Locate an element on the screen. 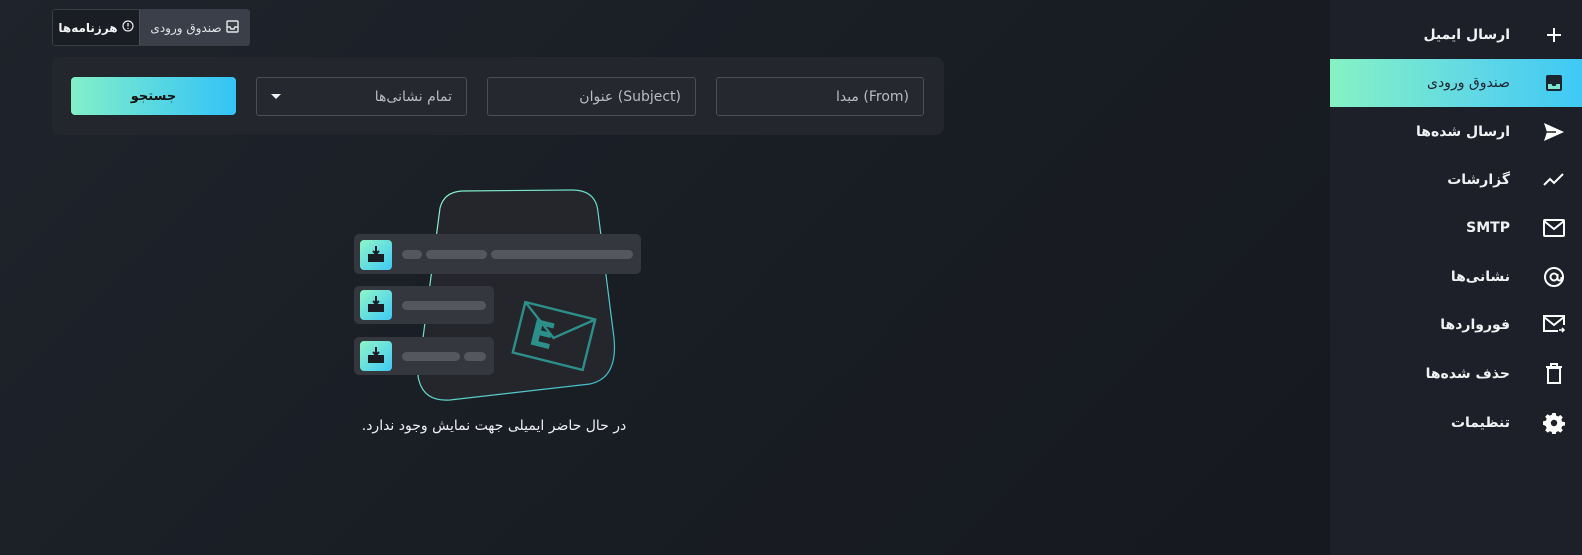 The height and width of the screenshot is (555, 1582). sidebar-item-addresses: نشانی‌ها is located at coordinates (1456, 277).